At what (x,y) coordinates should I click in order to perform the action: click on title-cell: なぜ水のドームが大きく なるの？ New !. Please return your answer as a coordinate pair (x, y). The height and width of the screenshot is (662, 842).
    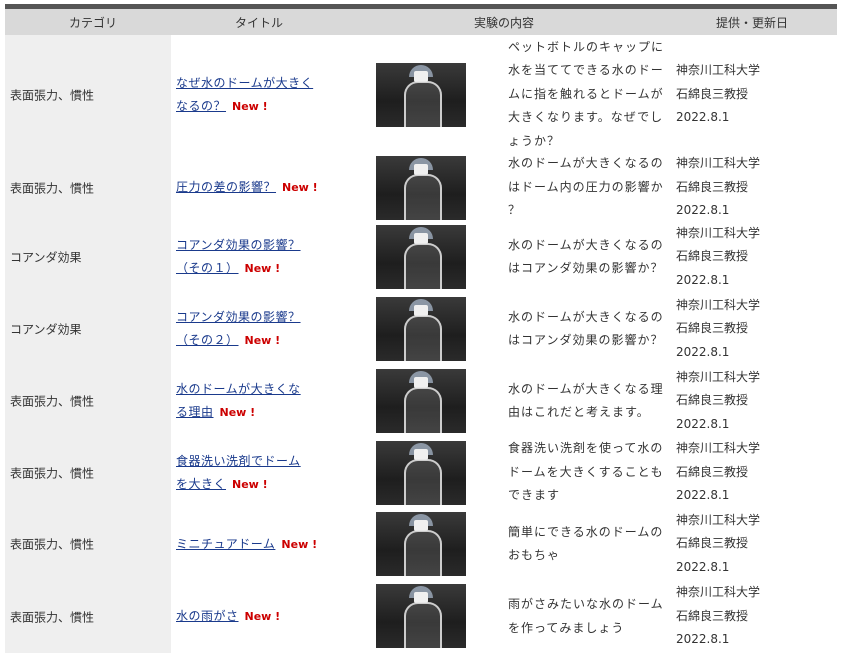
    Looking at the image, I should click on (256, 94).